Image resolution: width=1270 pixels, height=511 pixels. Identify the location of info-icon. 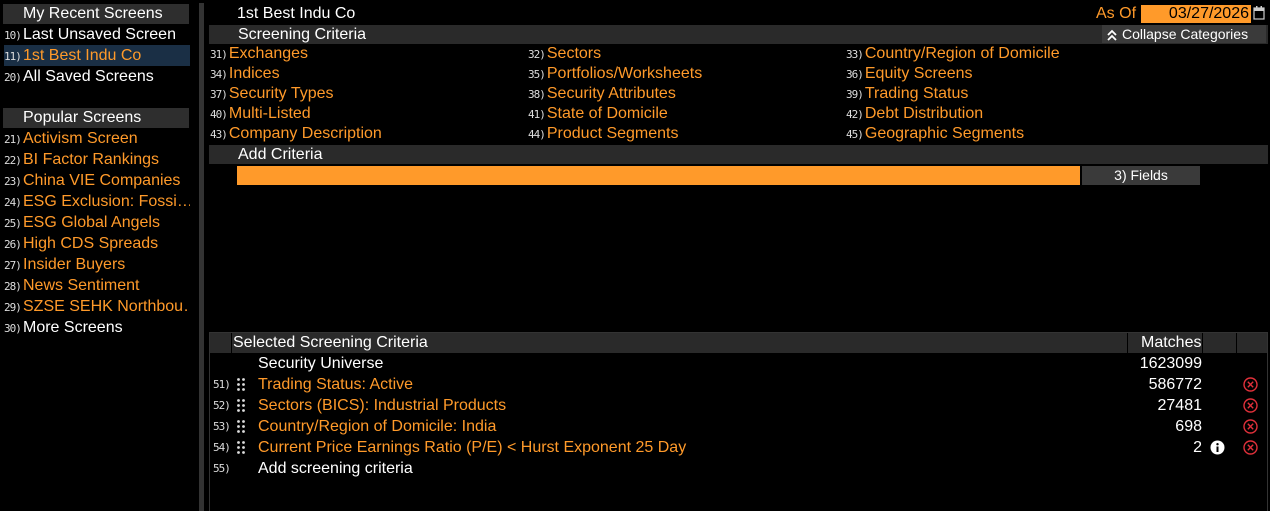
(1217, 447).